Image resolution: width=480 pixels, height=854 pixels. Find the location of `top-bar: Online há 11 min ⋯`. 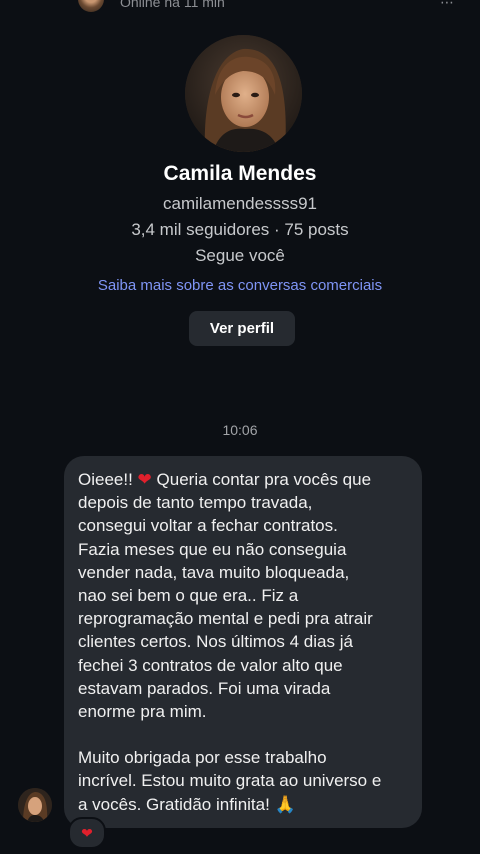

top-bar: Online há 11 min ⋯ is located at coordinates (240, 7).